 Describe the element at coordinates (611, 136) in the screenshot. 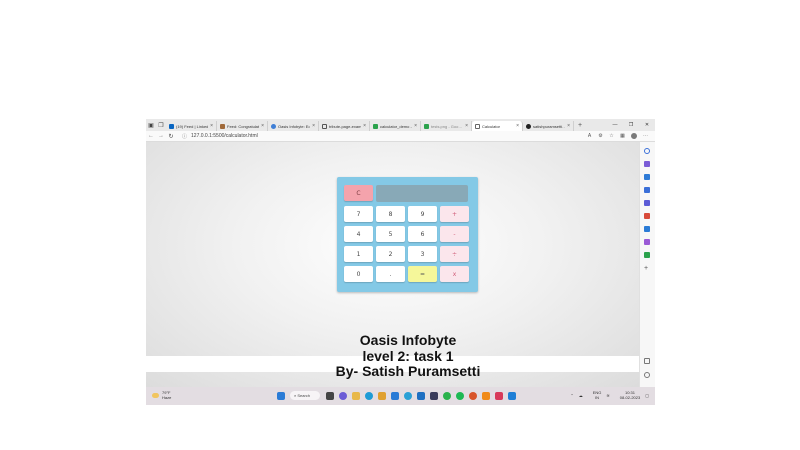

I see `favorites-icon: ☆` at that location.